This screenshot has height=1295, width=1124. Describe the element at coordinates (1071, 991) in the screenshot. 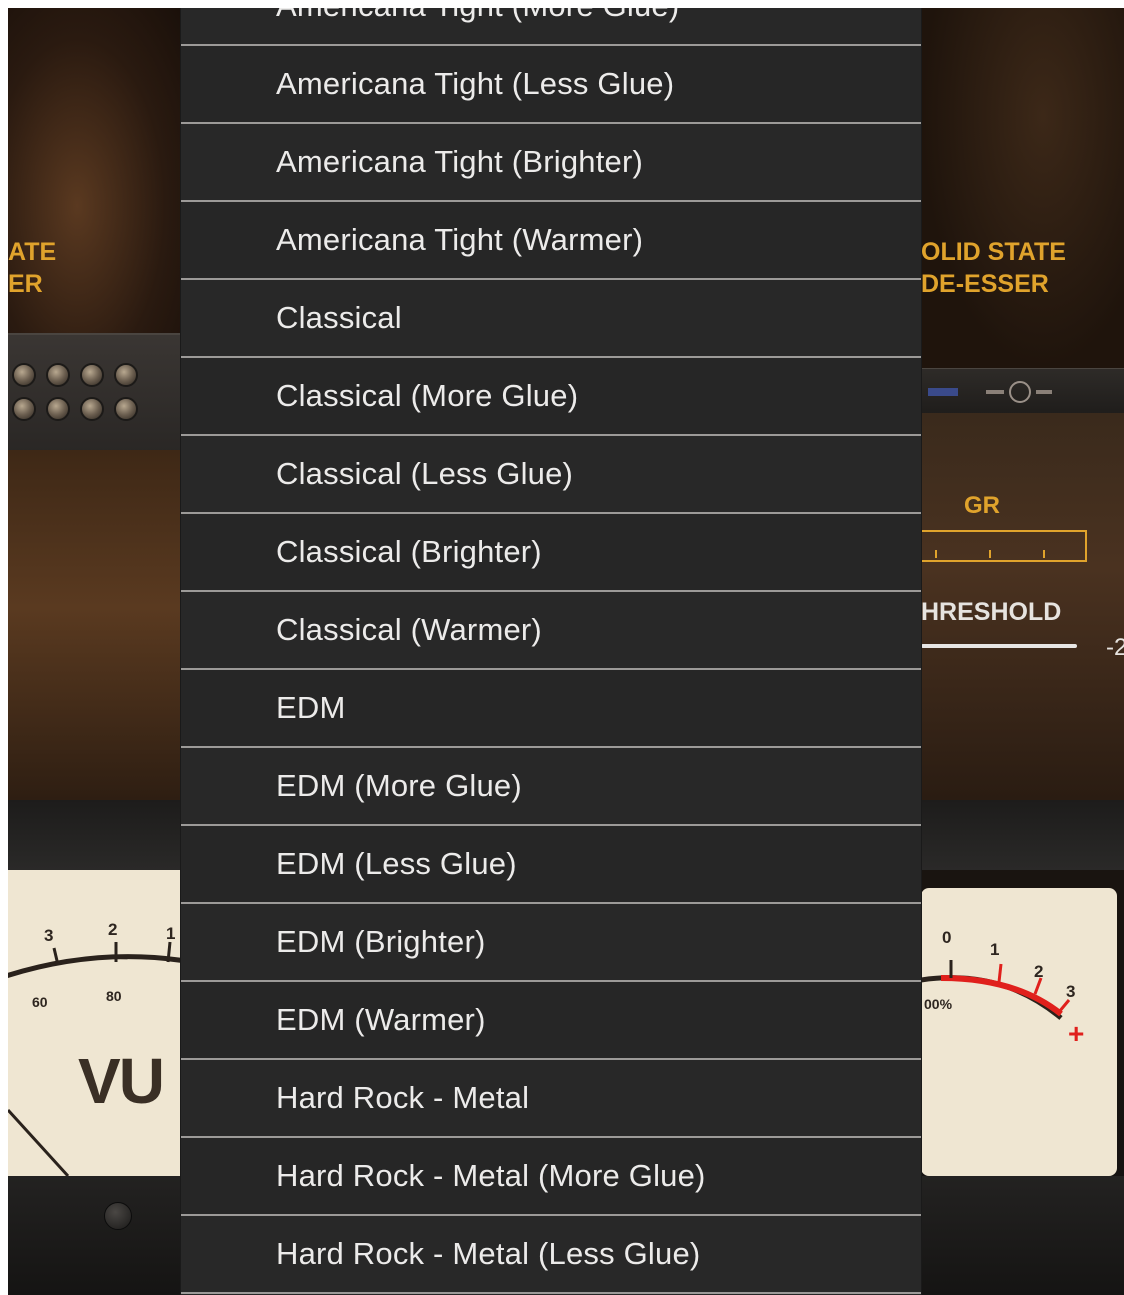

I see `vu-right-scale-3: 3` at that location.